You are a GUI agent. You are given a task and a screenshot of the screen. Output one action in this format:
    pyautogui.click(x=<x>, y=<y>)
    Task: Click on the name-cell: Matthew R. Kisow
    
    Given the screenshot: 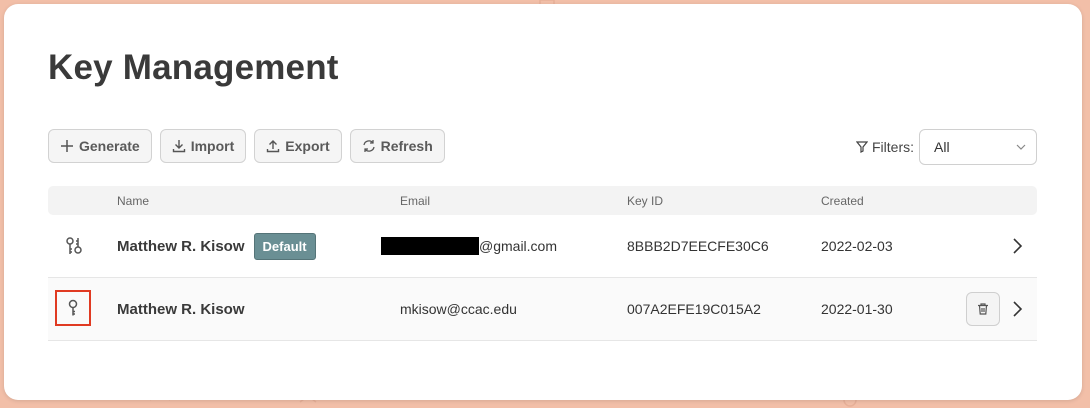 What is the action you would take?
    pyautogui.click(x=181, y=309)
    